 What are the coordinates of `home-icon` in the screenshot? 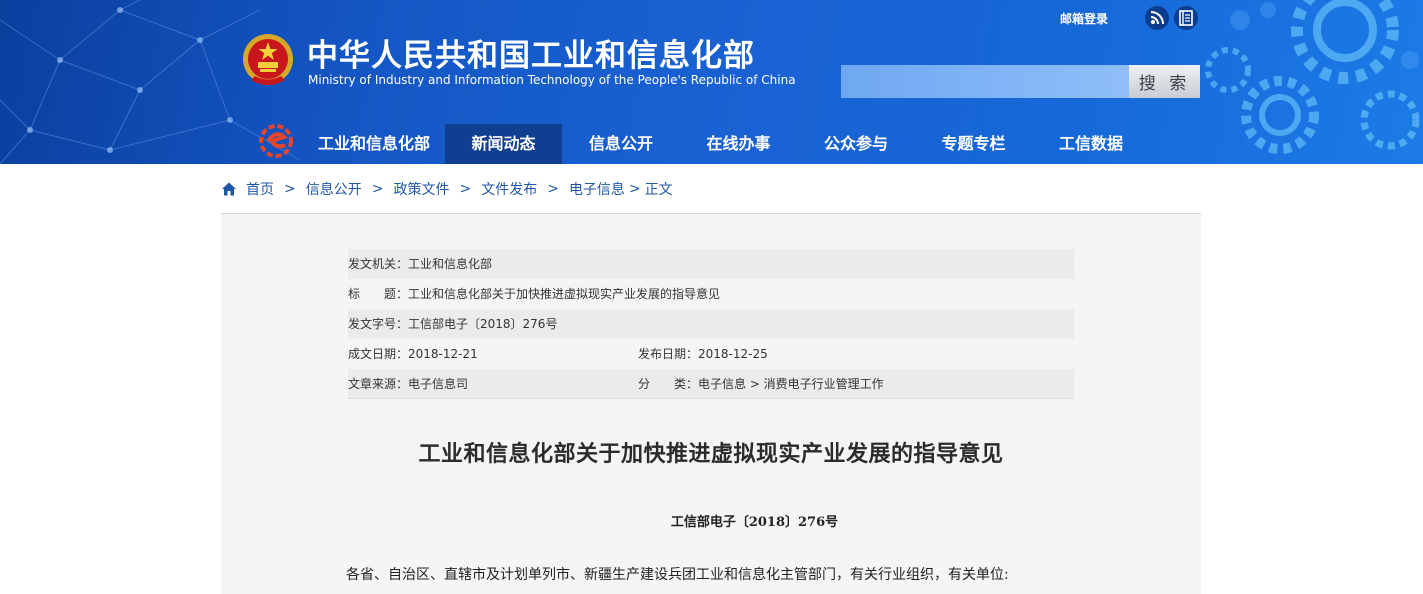 It's located at (229, 189).